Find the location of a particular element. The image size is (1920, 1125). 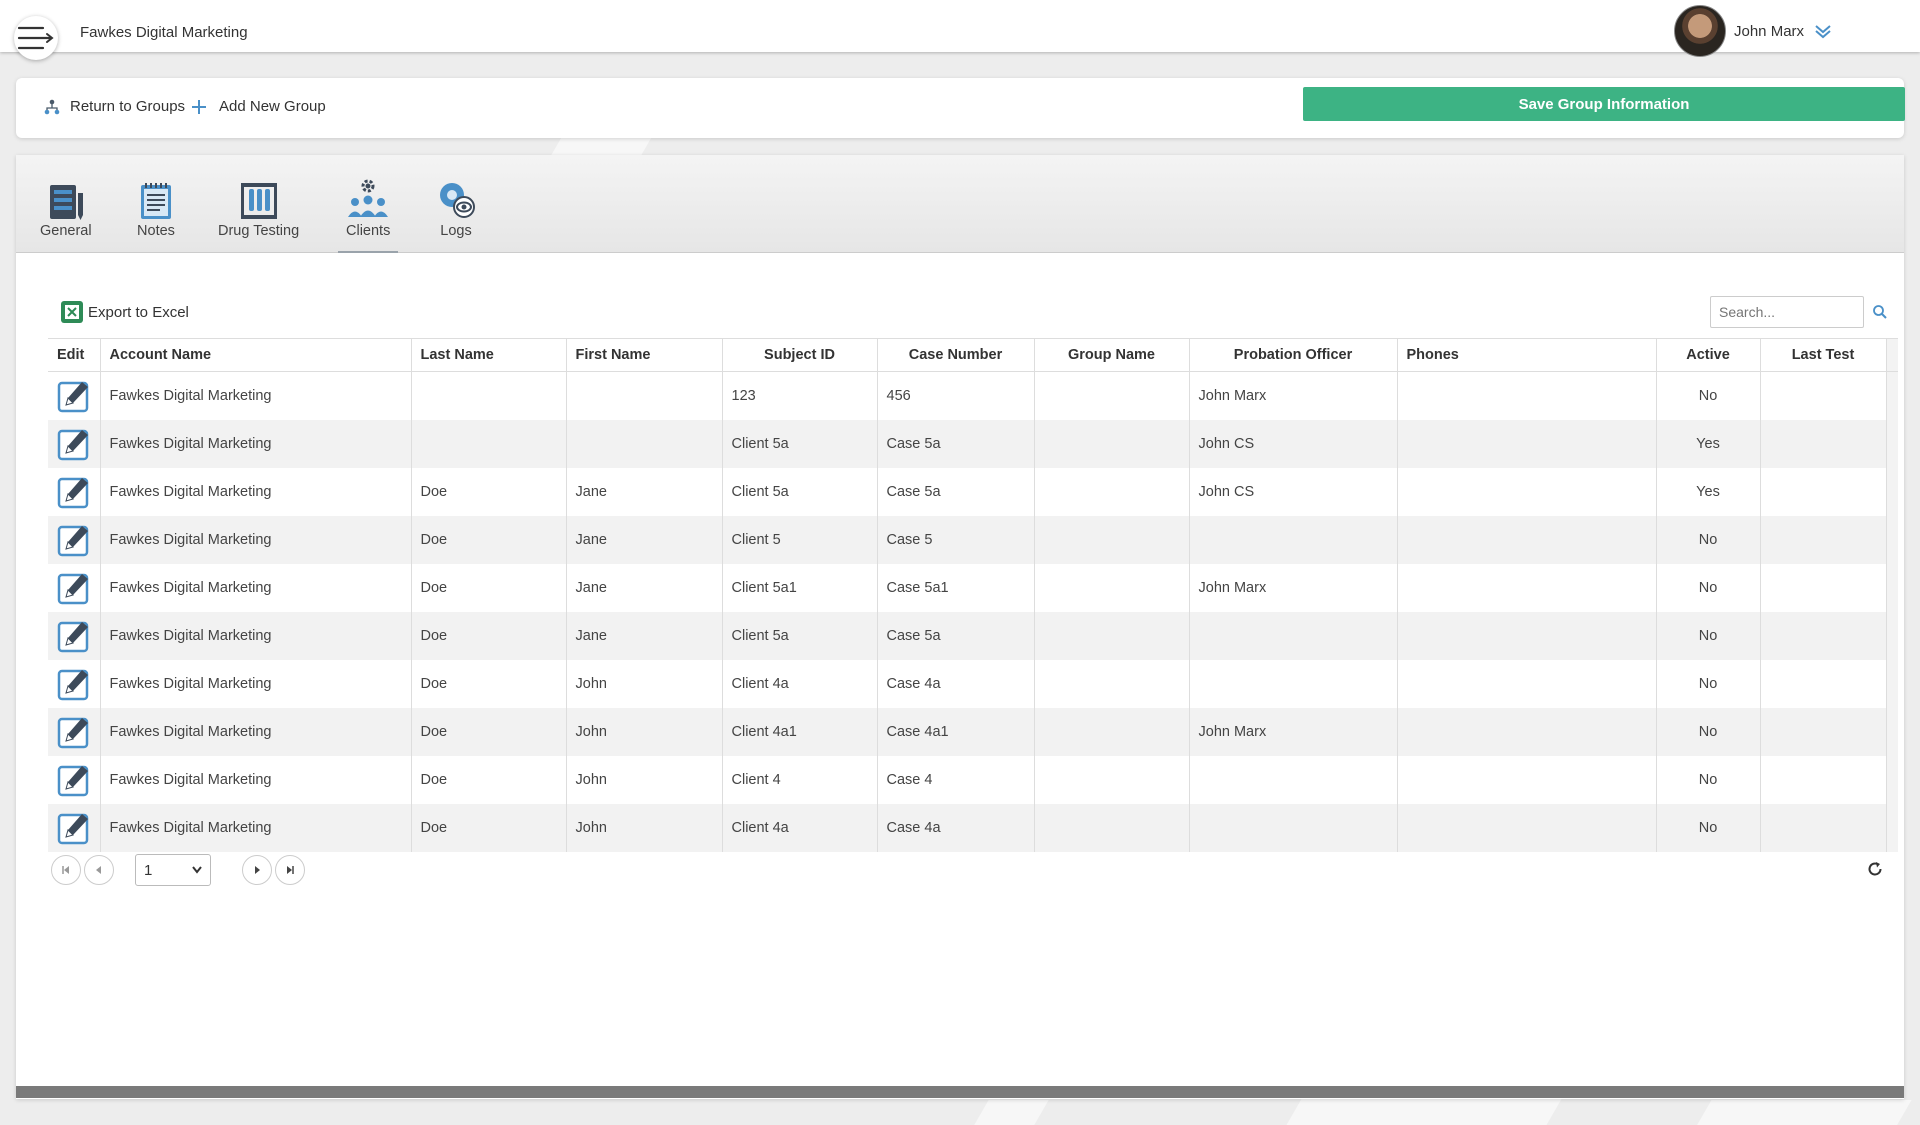

column-header: Group Name is located at coordinates (1112, 355).